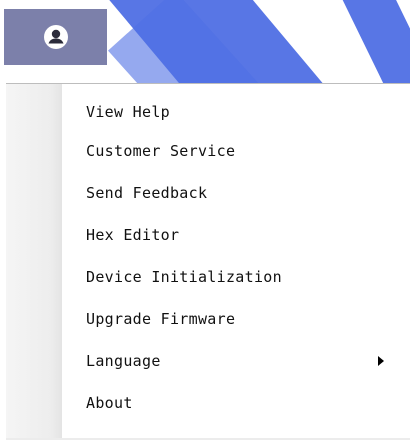 This screenshot has width=410, height=446. I want to click on menu-item-device-initialization: Device Initialization, so click(208, 277).